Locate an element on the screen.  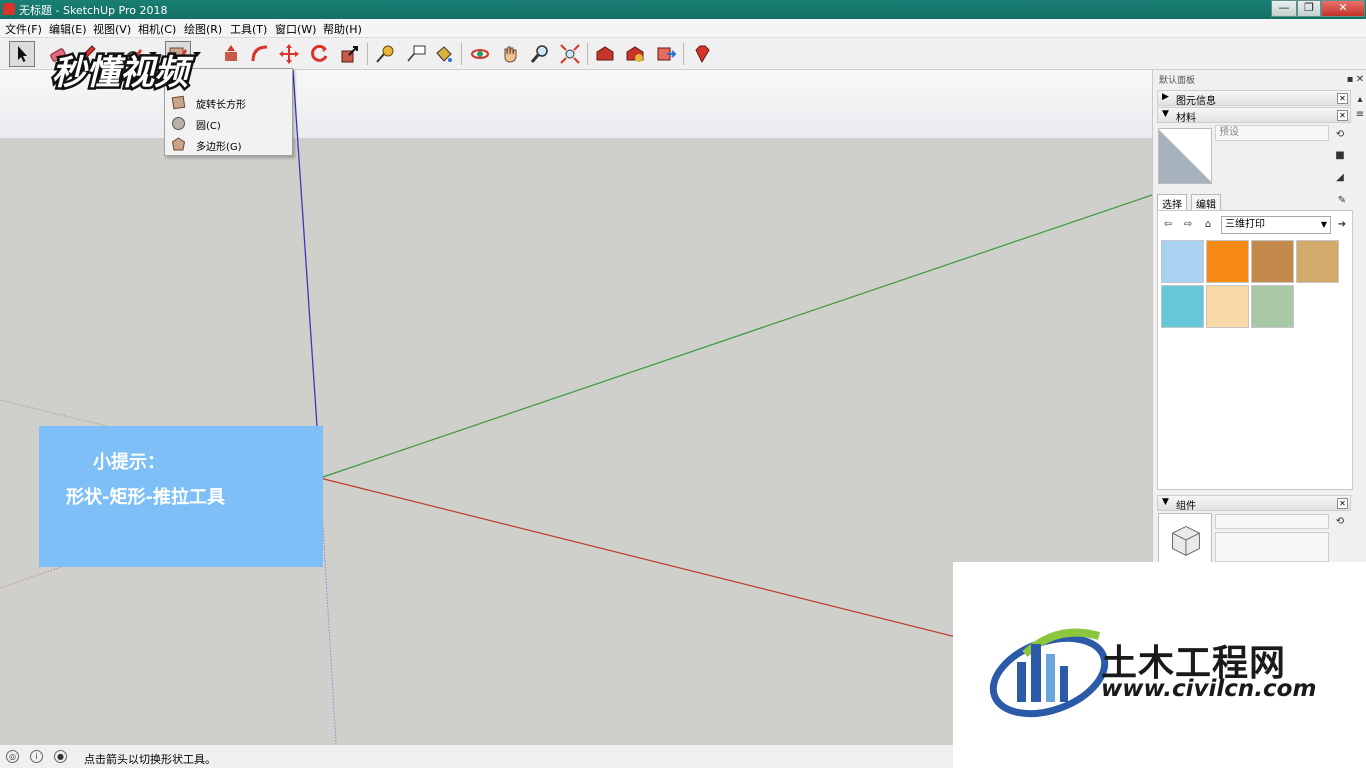
material-name-field: 预设 is located at coordinates (1272, 133).